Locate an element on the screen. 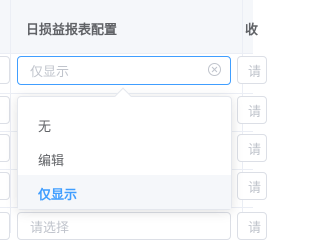 This screenshot has width=320, height=240. dropdown-option-edit: 编辑 is located at coordinates (124, 158).